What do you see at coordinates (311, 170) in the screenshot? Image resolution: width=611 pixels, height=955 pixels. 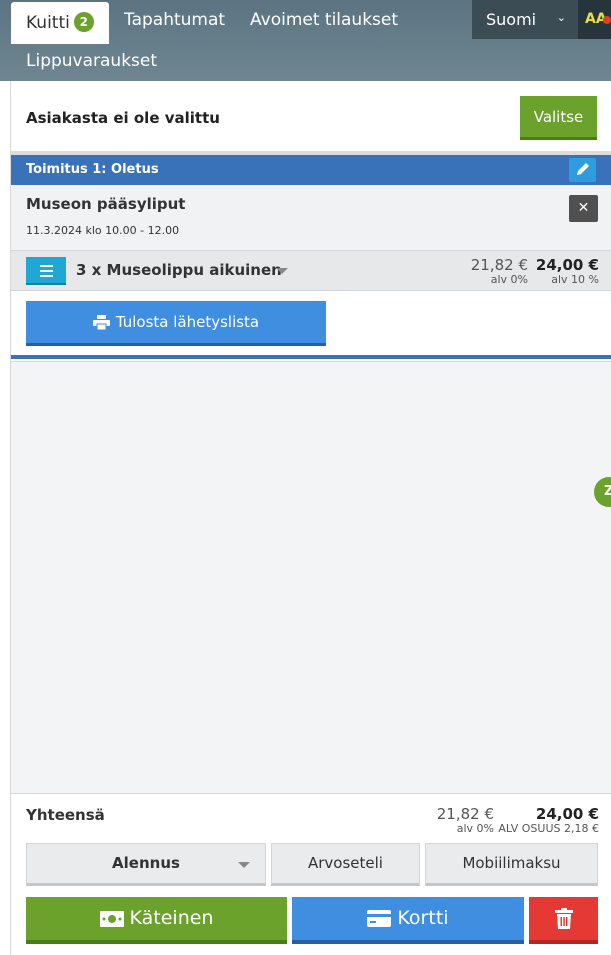 I see `delivery-header: Toimitus 1: Oletus` at bounding box center [311, 170].